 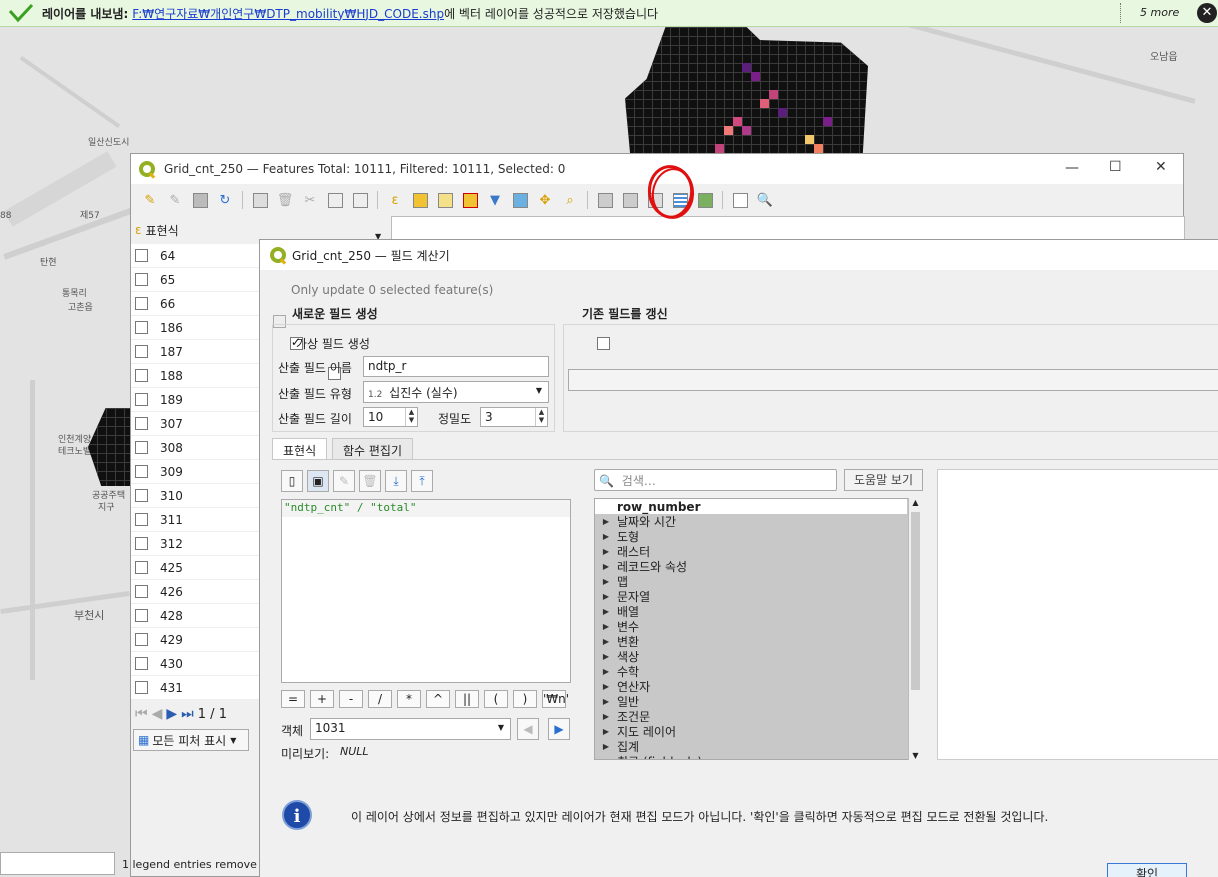 I want to click on tree-item: ▶최근 (fieldcalc), so click(x=758, y=756).